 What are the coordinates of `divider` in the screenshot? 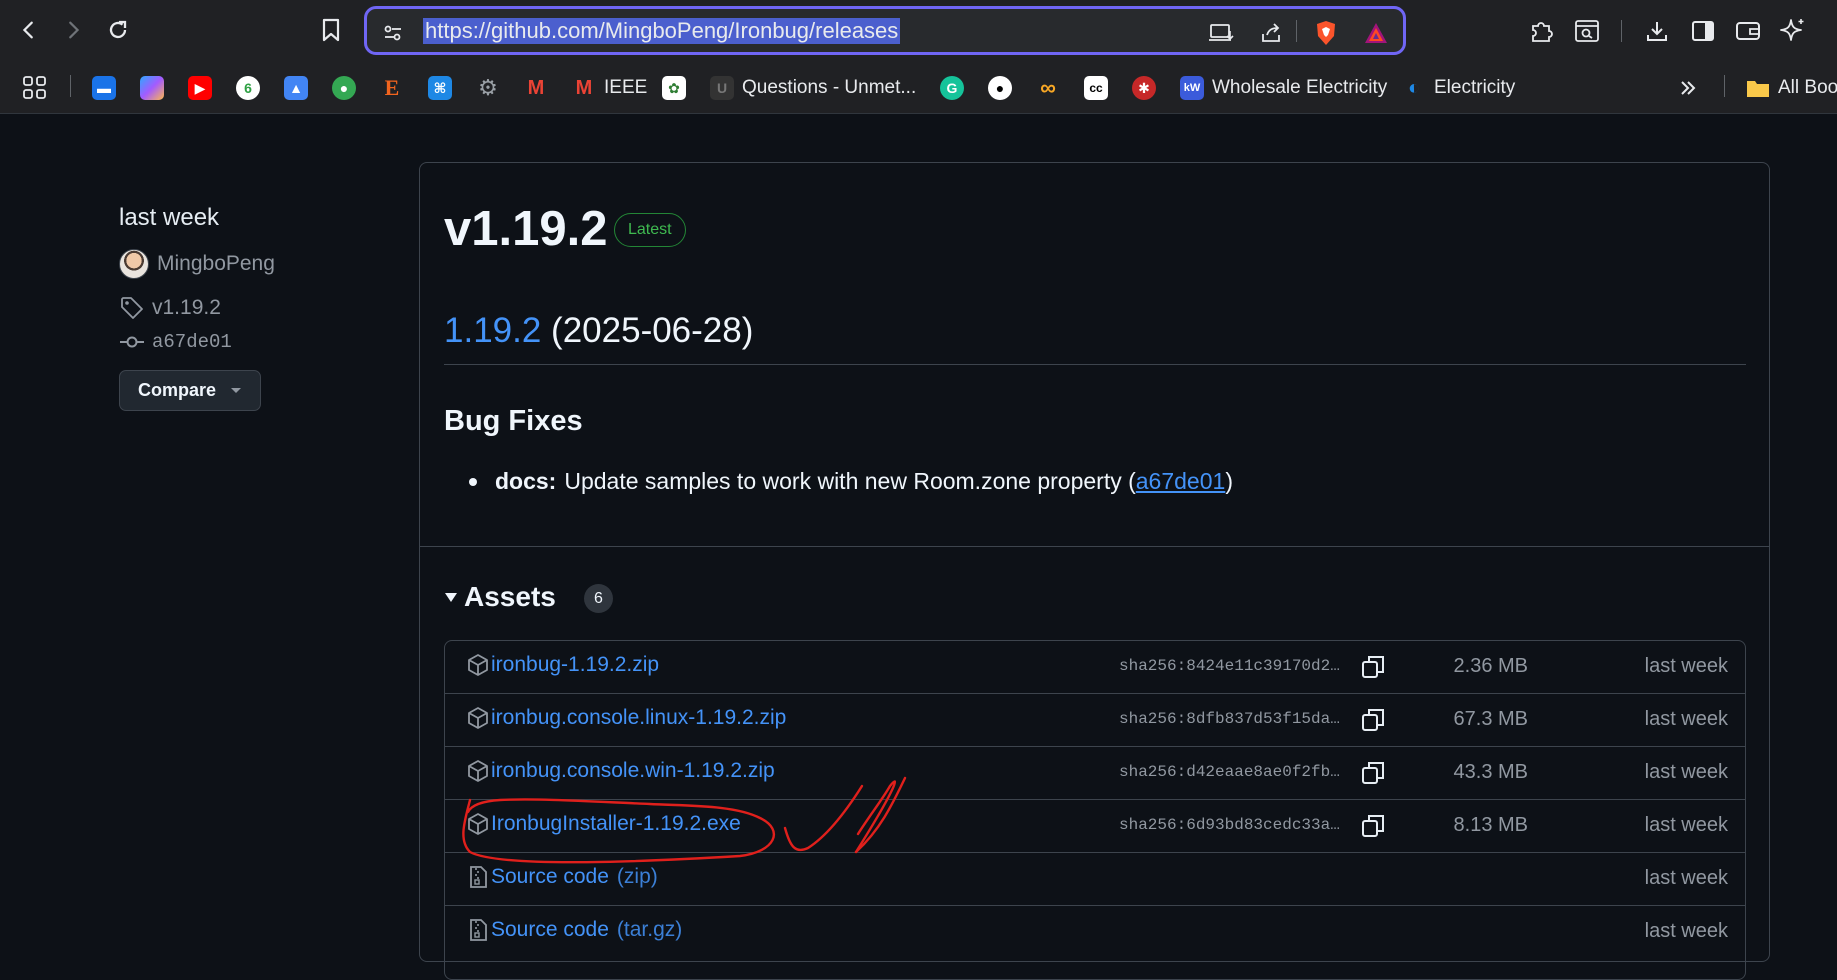 It's located at (1095, 364).